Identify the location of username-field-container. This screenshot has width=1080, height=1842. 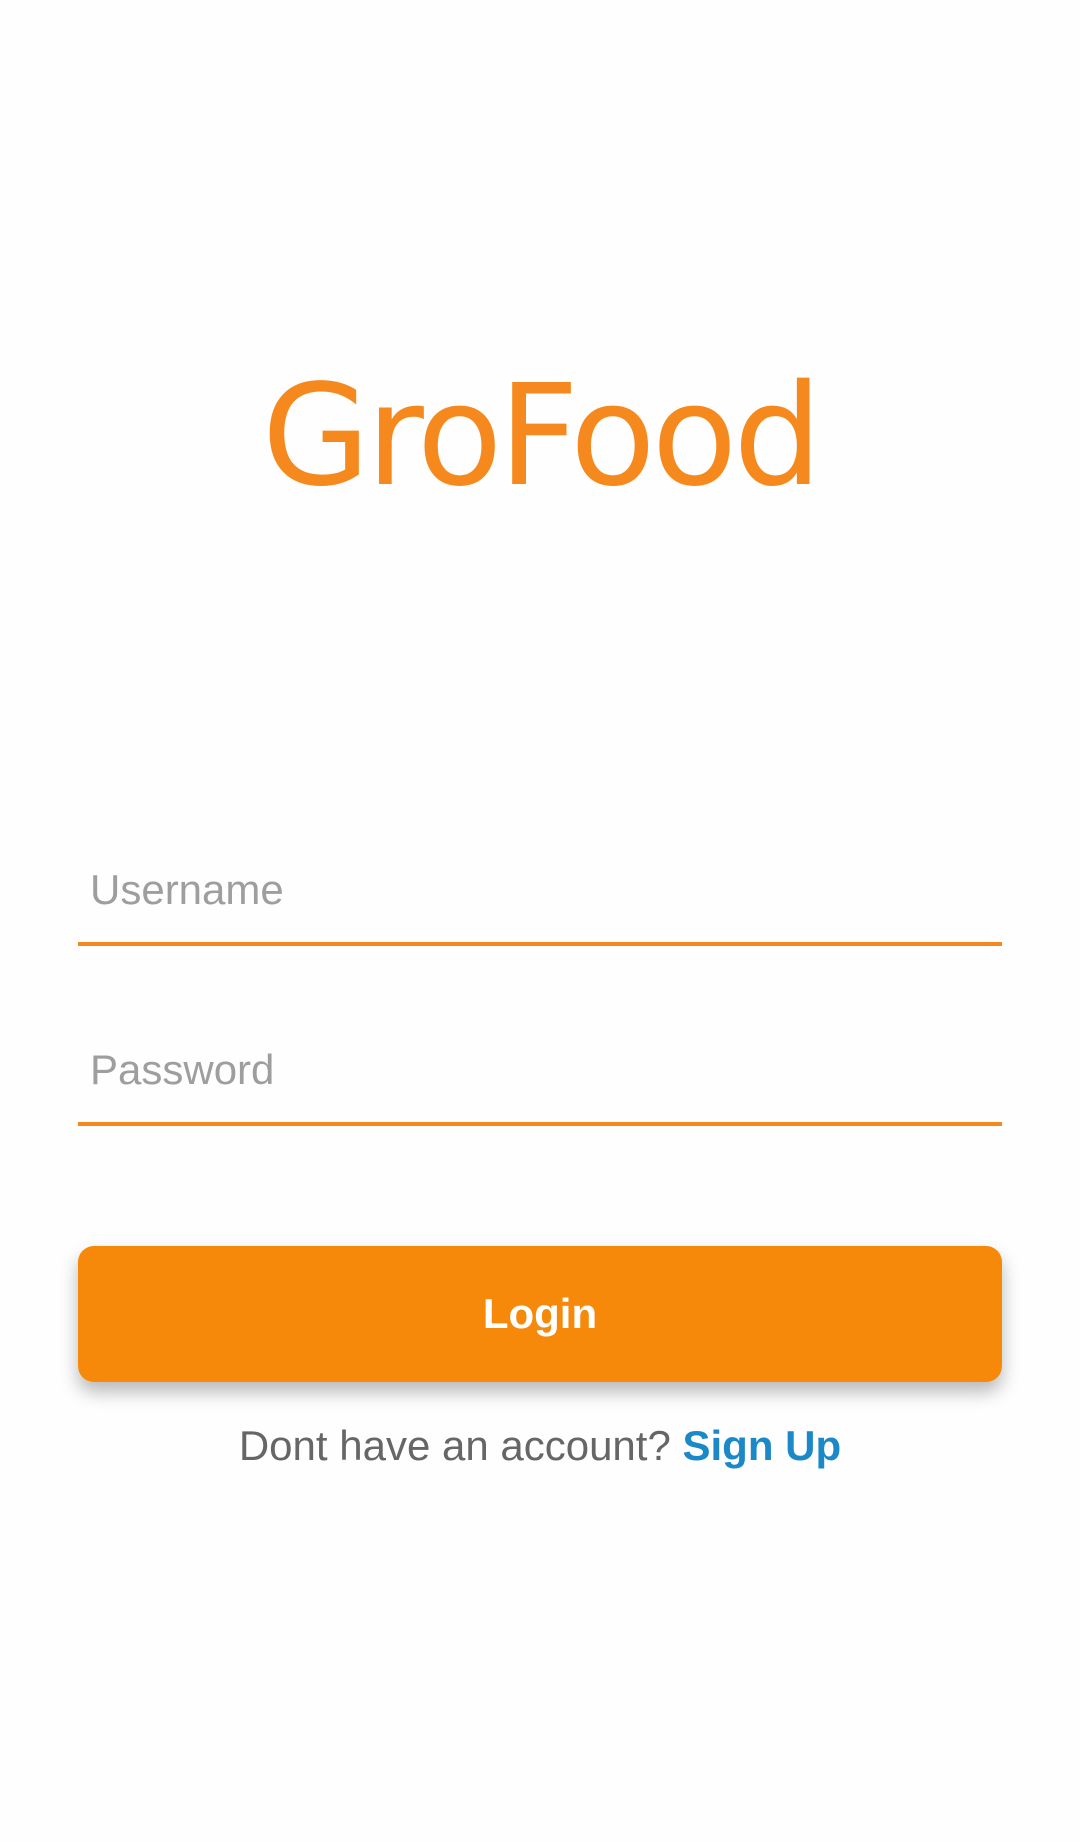
(540, 894).